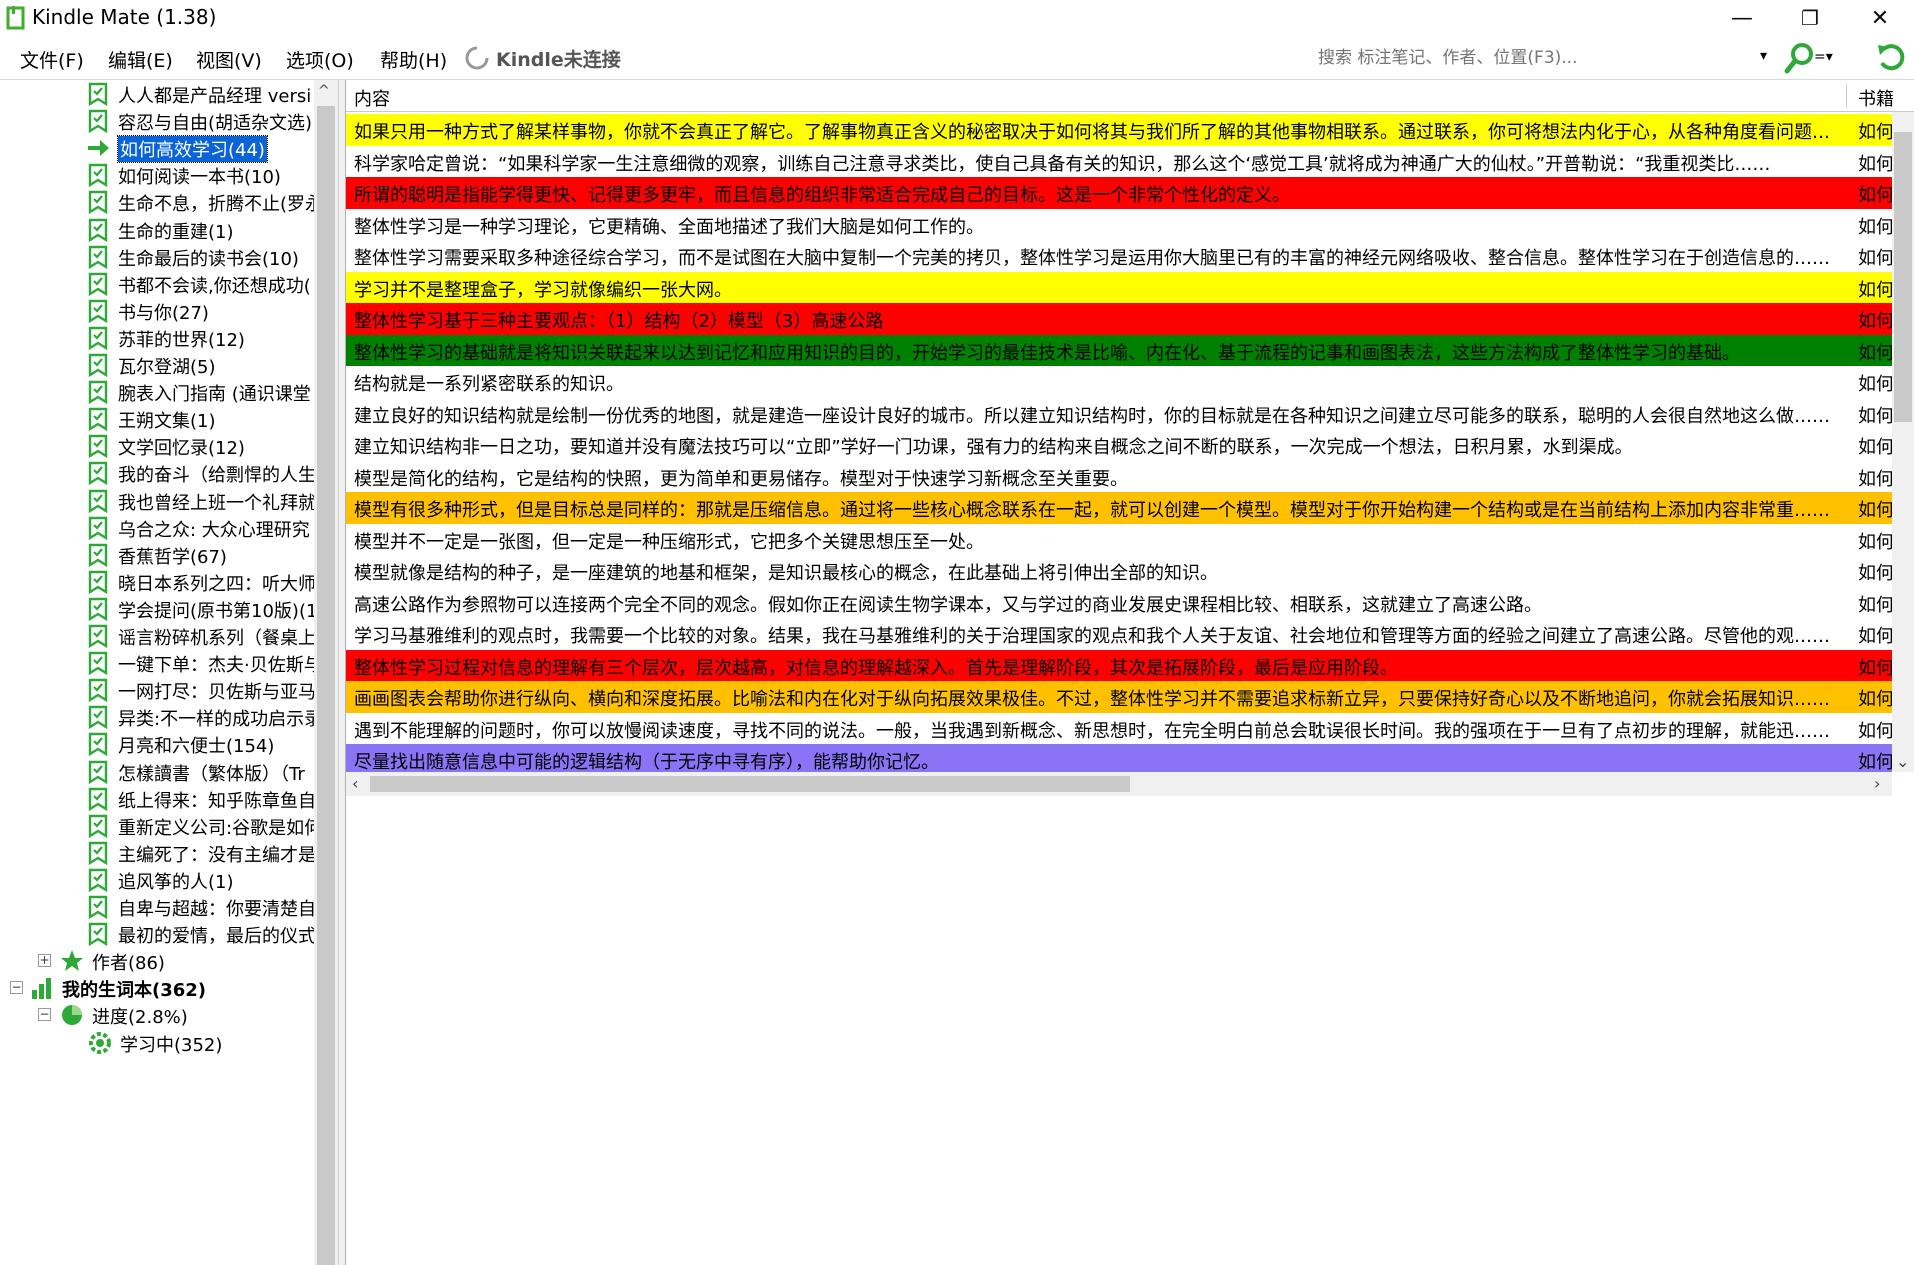  Describe the element at coordinates (216, 828) in the screenshot. I see `tree-item-label: 重新定义公司:谷歌是如何` at that location.